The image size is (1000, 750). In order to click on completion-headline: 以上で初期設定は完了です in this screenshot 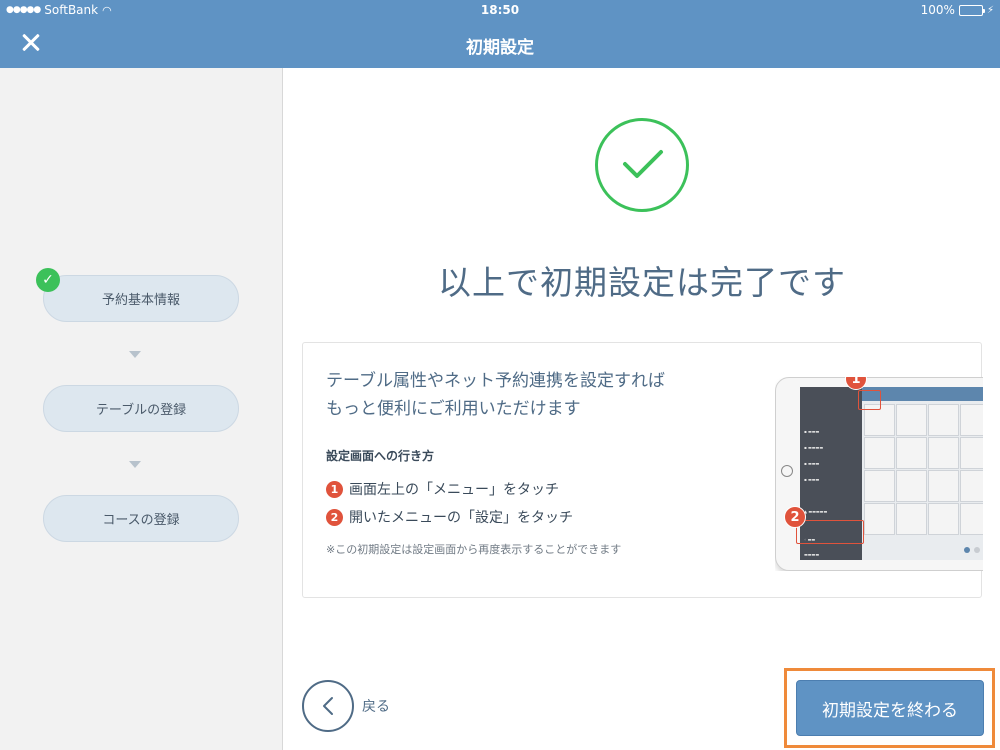, I will do `click(642, 282)`.